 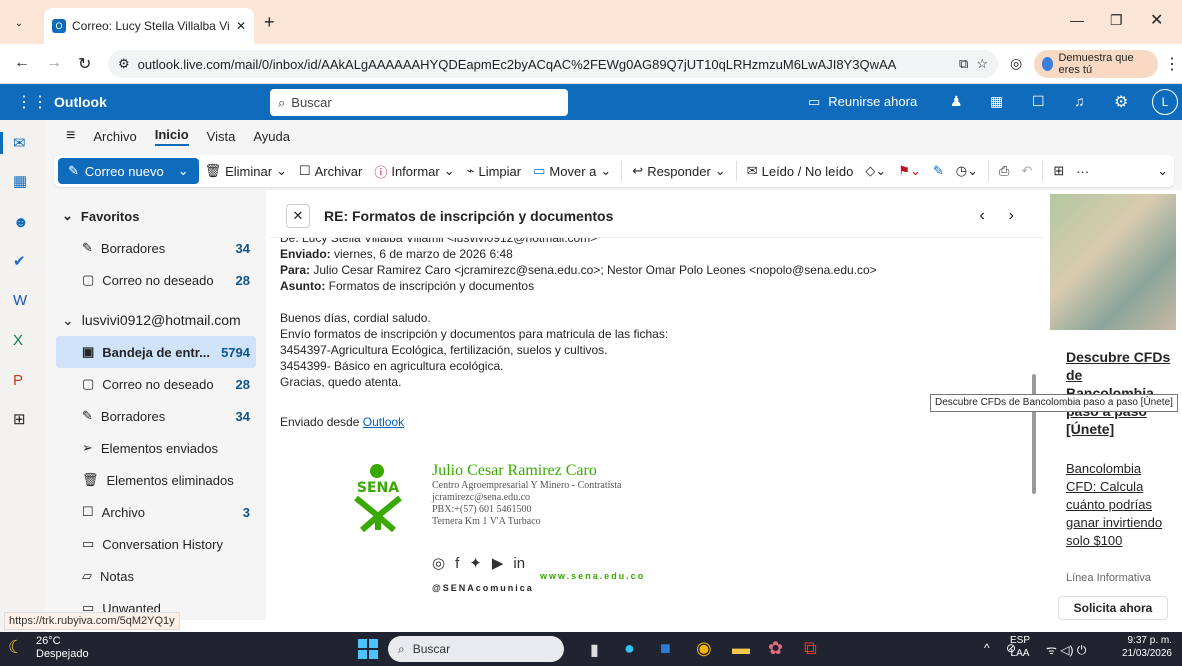 What do you see at coordinates (1004, 171) in the screenshot?
I see `print-icon: ⎙` at bounding box center [1004, 171].